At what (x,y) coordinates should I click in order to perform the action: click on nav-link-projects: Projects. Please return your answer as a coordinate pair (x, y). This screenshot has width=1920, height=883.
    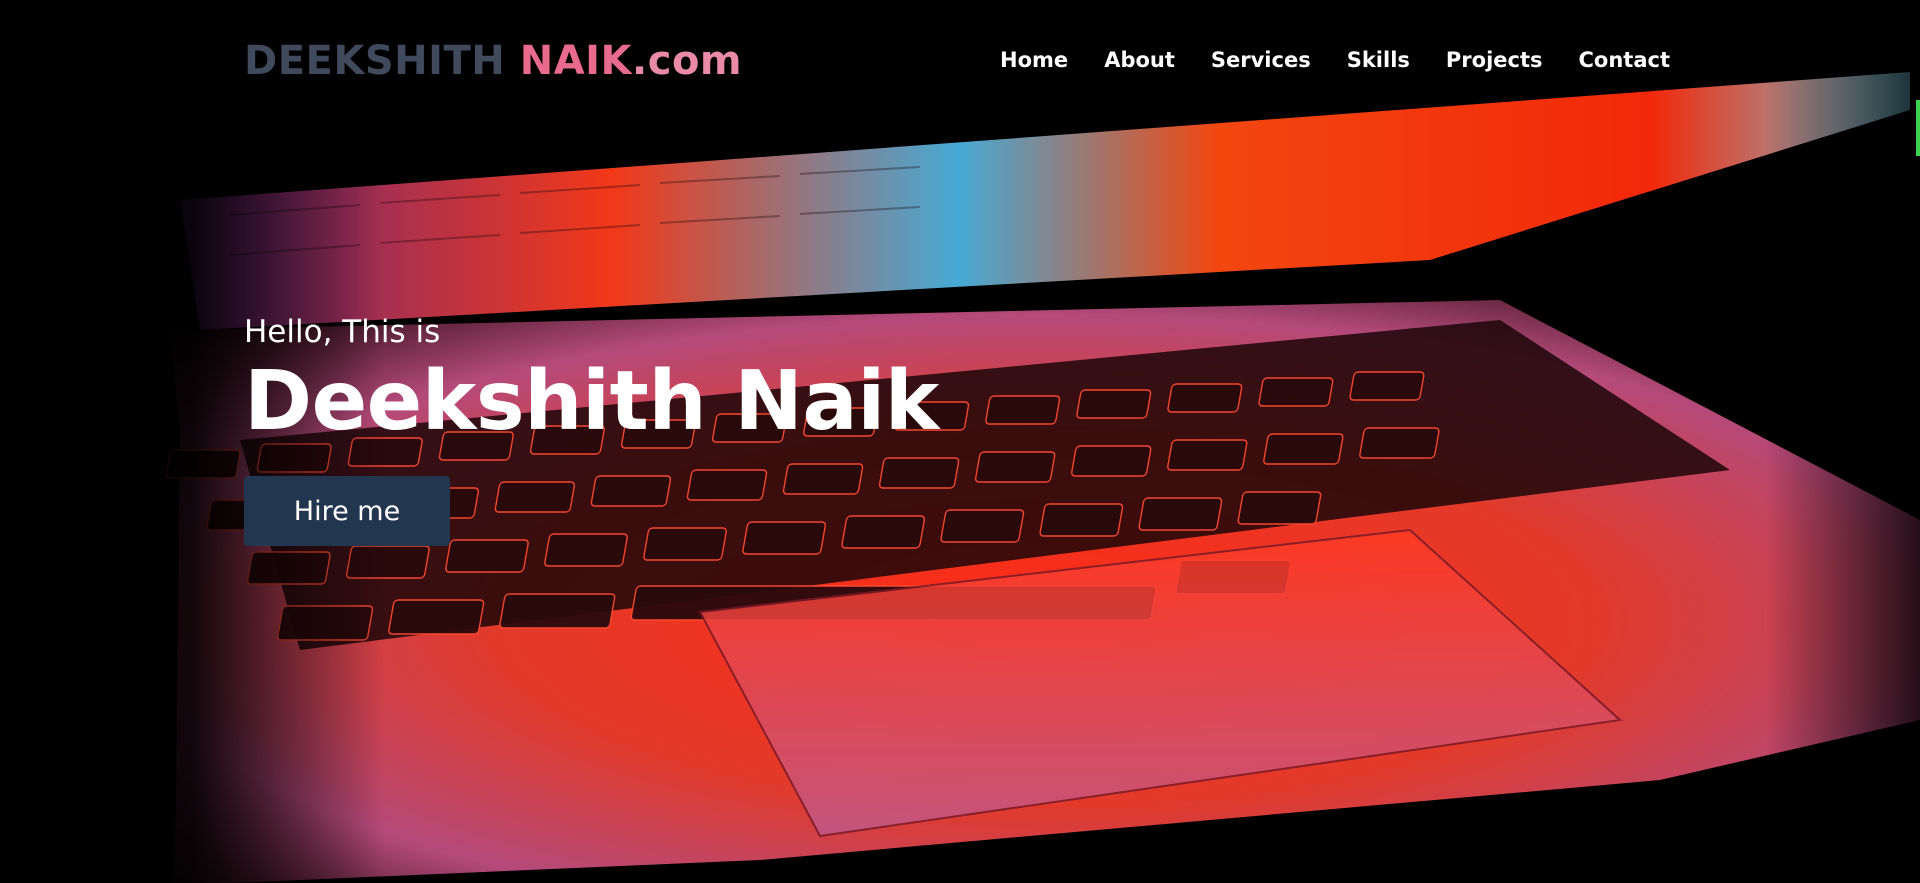
    Looking at the image, I should click on (1494, 60).